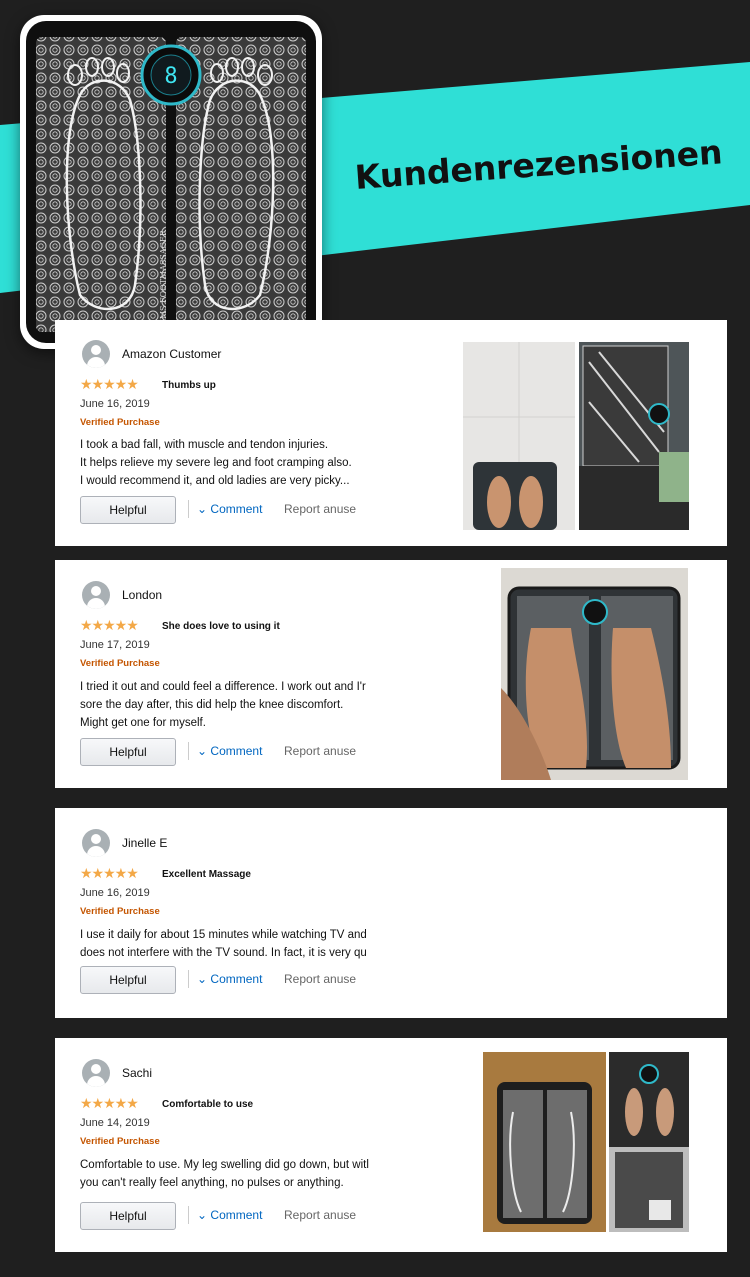 The height and width of the screenshot is (1277, 750). Describe the element at coordinates (137, 1073) in the screenshot. I see `reviewer-name: Sachi` at that location.